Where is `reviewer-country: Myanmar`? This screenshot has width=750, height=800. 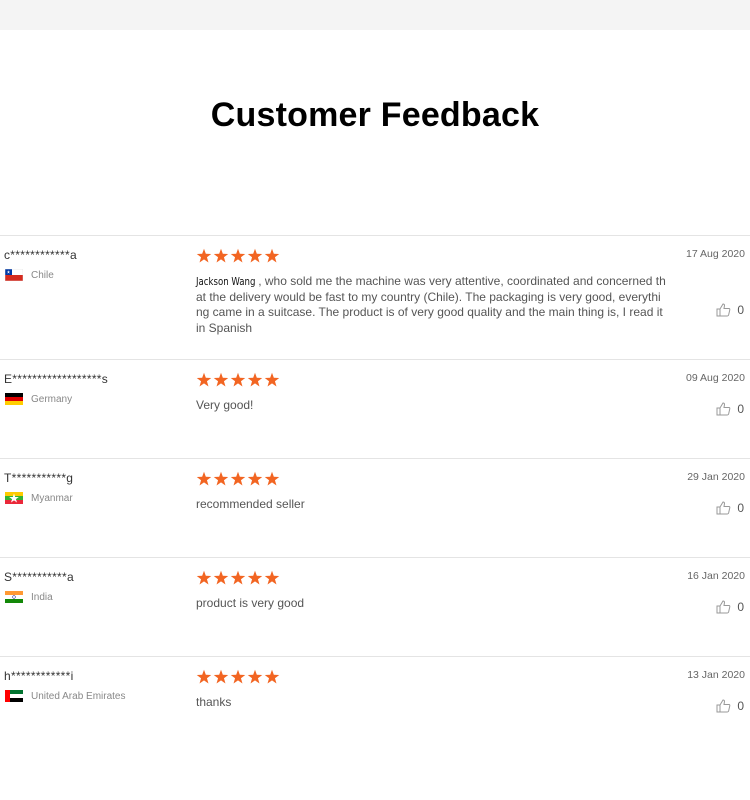 reviewer-country: Myanmar is located at coordinates (39, 498).